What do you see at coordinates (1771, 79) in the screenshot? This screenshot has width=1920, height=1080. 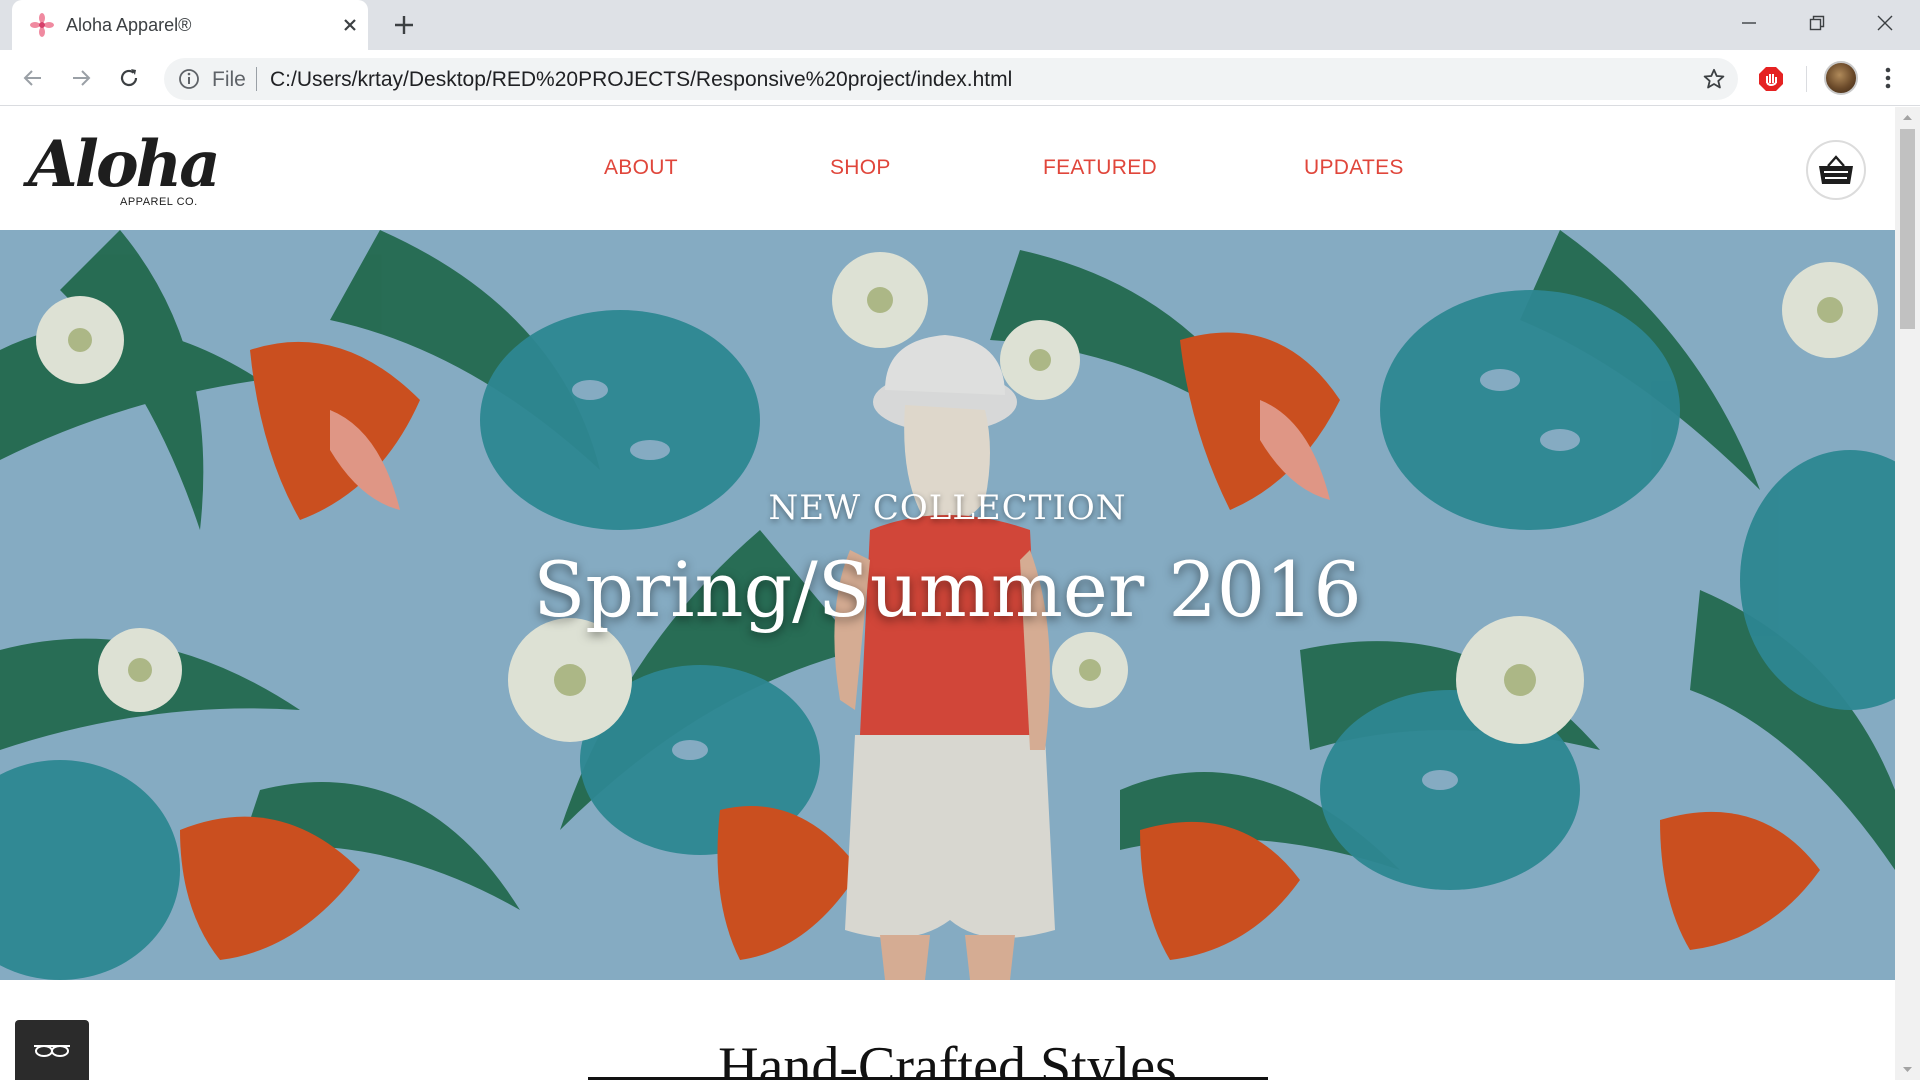 I see `adblock-icon` at bounding box center [1771, 79].